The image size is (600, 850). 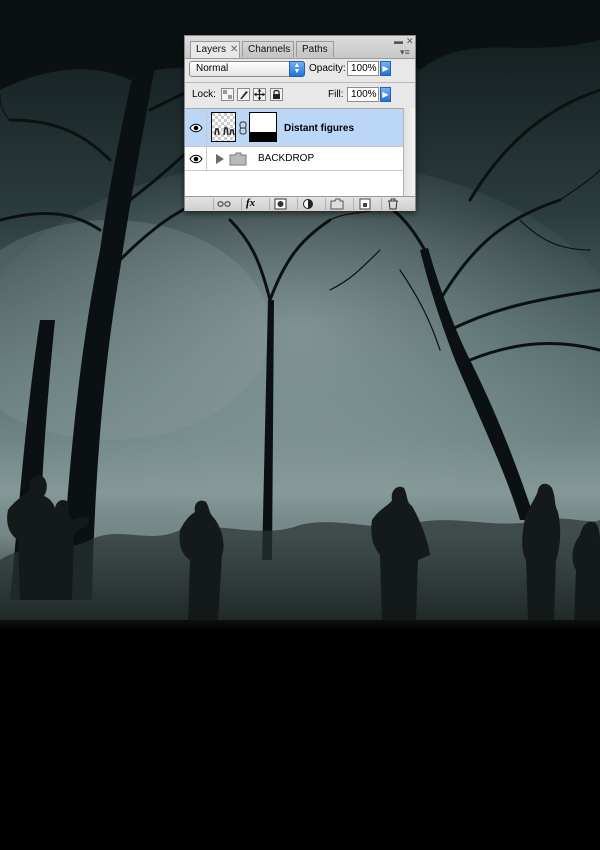 What do you see at coordinates (319, 128) in the screenshot?
I see `layer-name: Distant figures` at bounding box center [319, 128].